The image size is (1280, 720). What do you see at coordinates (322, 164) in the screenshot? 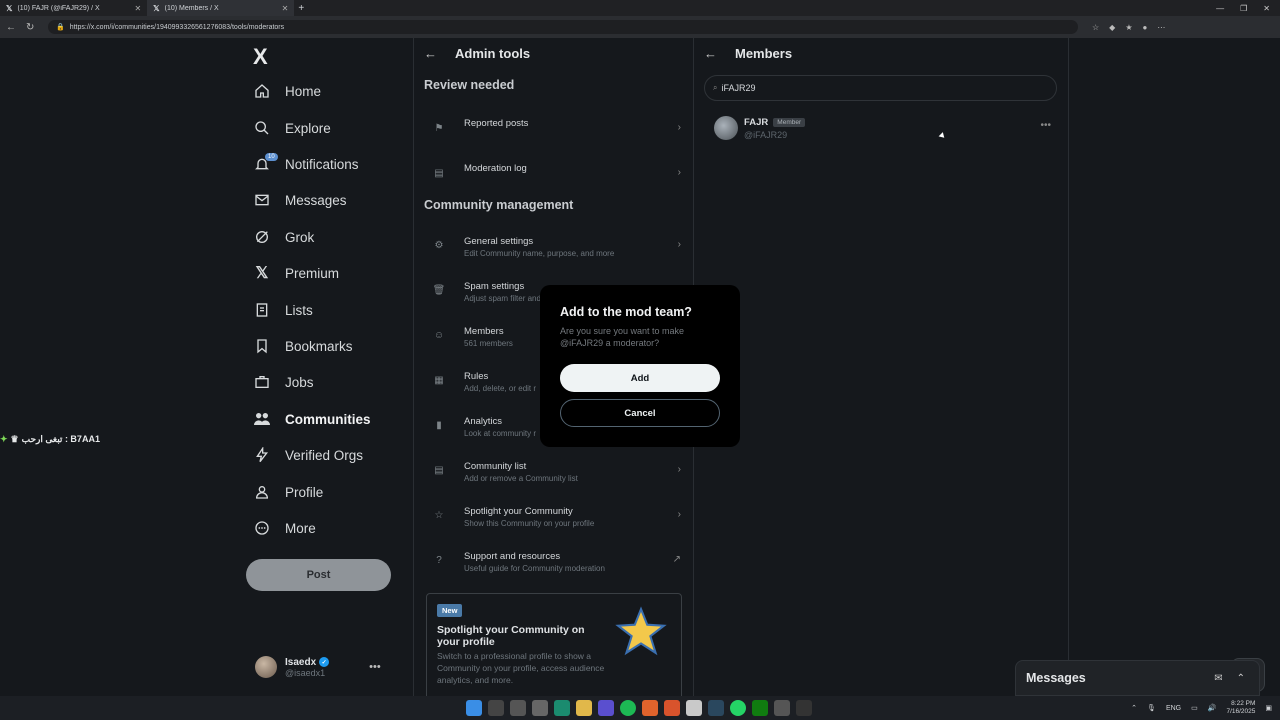
I see `nav-label: Notifications` at bounding box center [322, 164].